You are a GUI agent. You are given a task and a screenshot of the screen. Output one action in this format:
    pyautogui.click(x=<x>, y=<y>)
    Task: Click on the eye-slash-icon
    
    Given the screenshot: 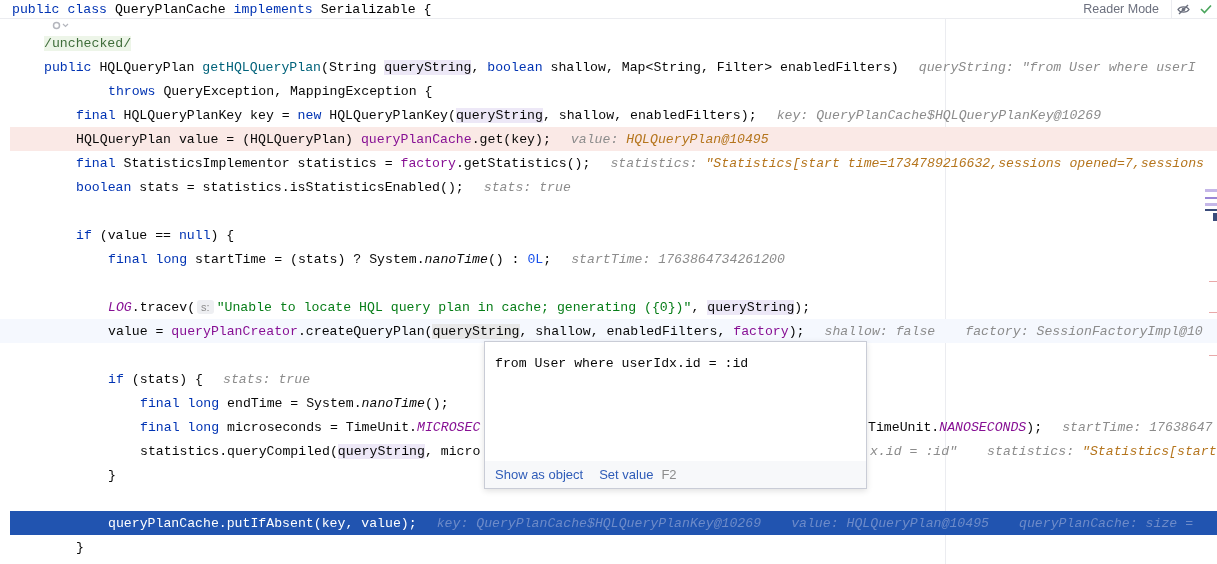 What is the action you would take?
    pyautogui.click(x=1183, y=9)
    